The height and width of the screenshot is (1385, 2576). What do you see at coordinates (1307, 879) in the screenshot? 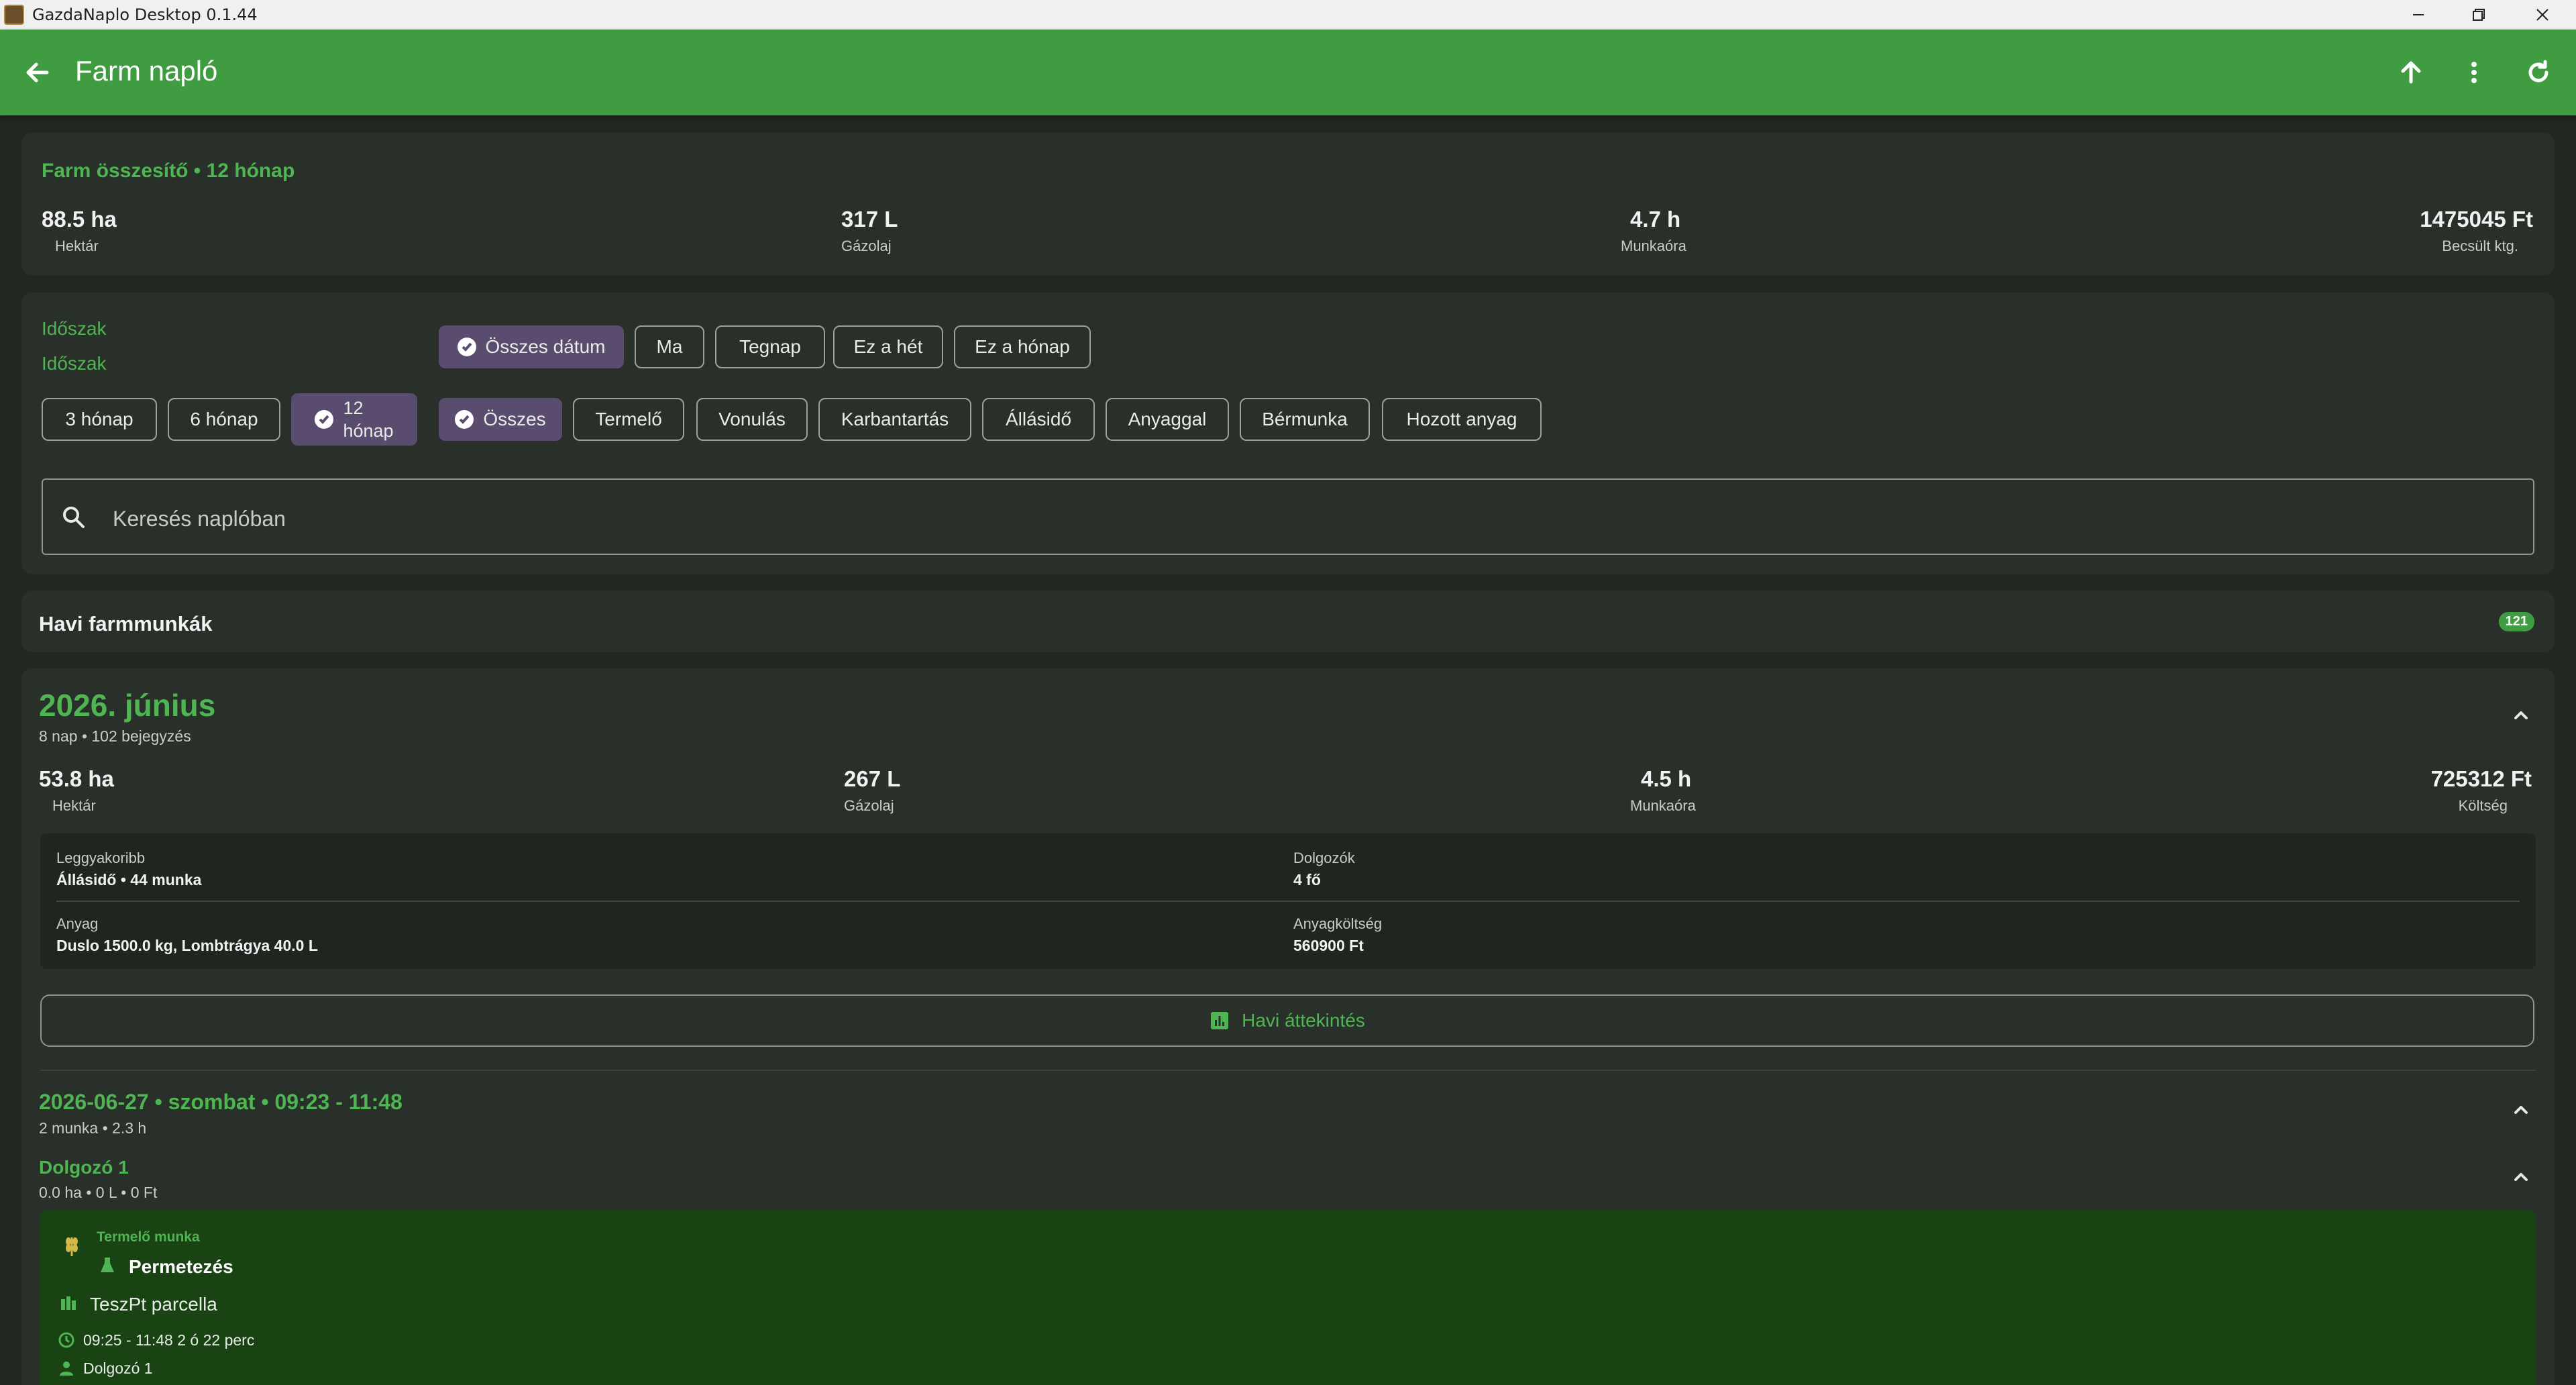
I see `workers-value: 4 fő` at bounding box center [1307, 879].